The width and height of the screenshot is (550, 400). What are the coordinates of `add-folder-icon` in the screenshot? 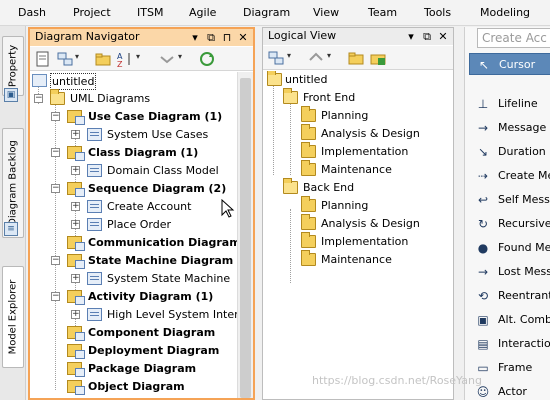 It's located at (378, 58).